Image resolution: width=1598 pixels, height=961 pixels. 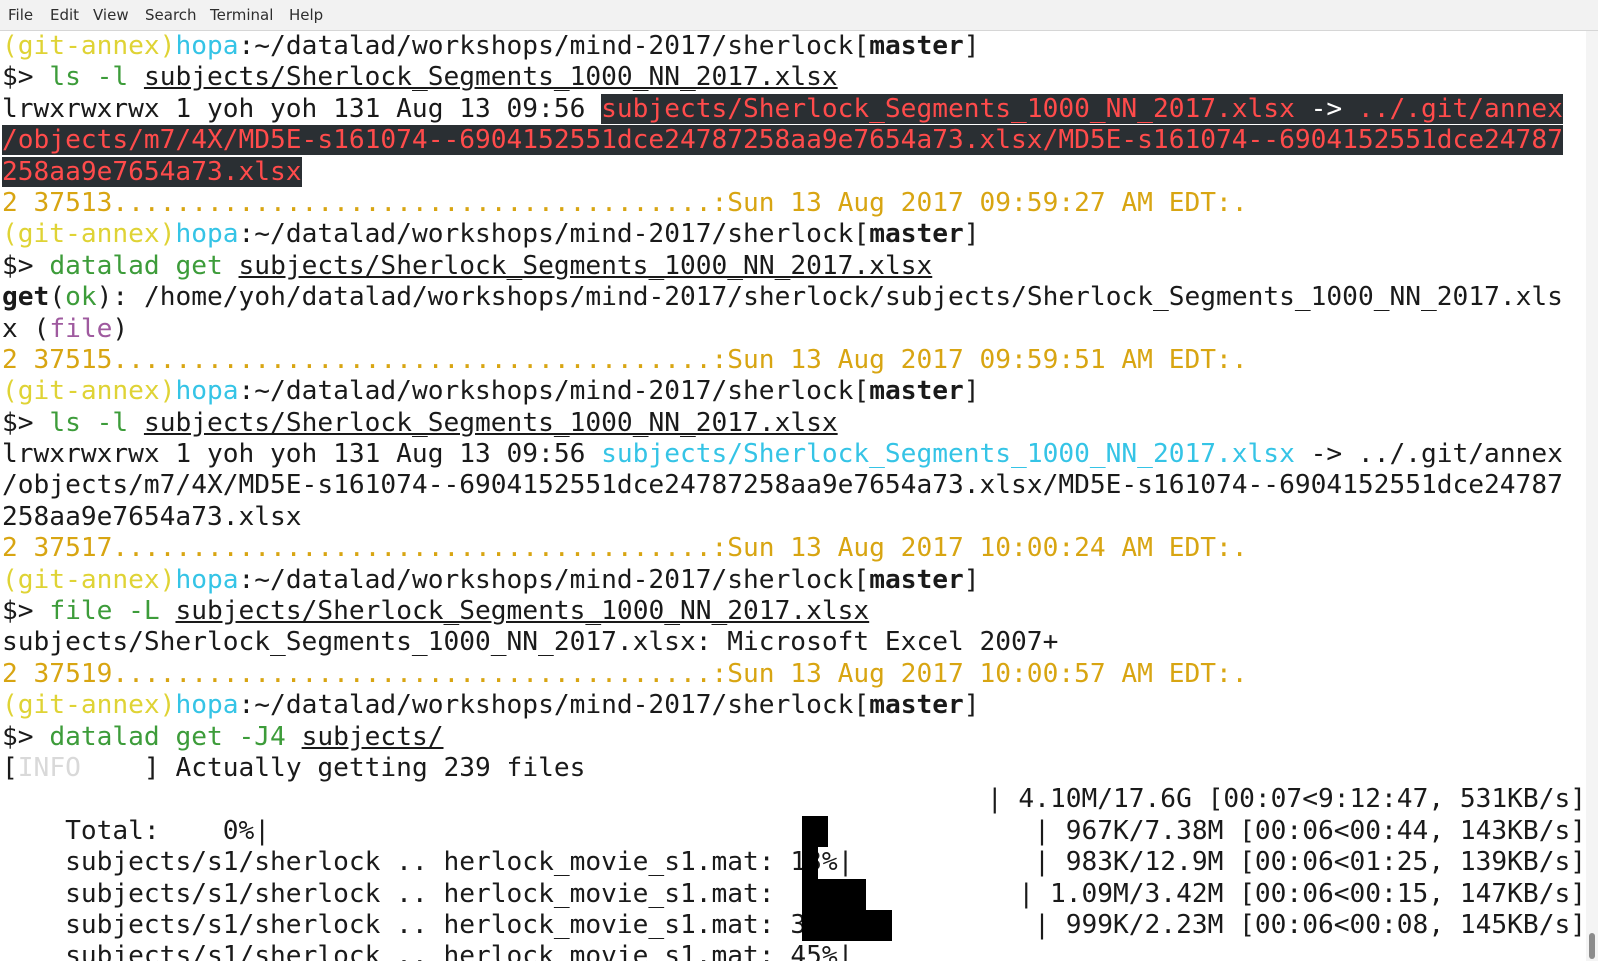 I want to click on result-paren: (, so click(x=57, y=297).